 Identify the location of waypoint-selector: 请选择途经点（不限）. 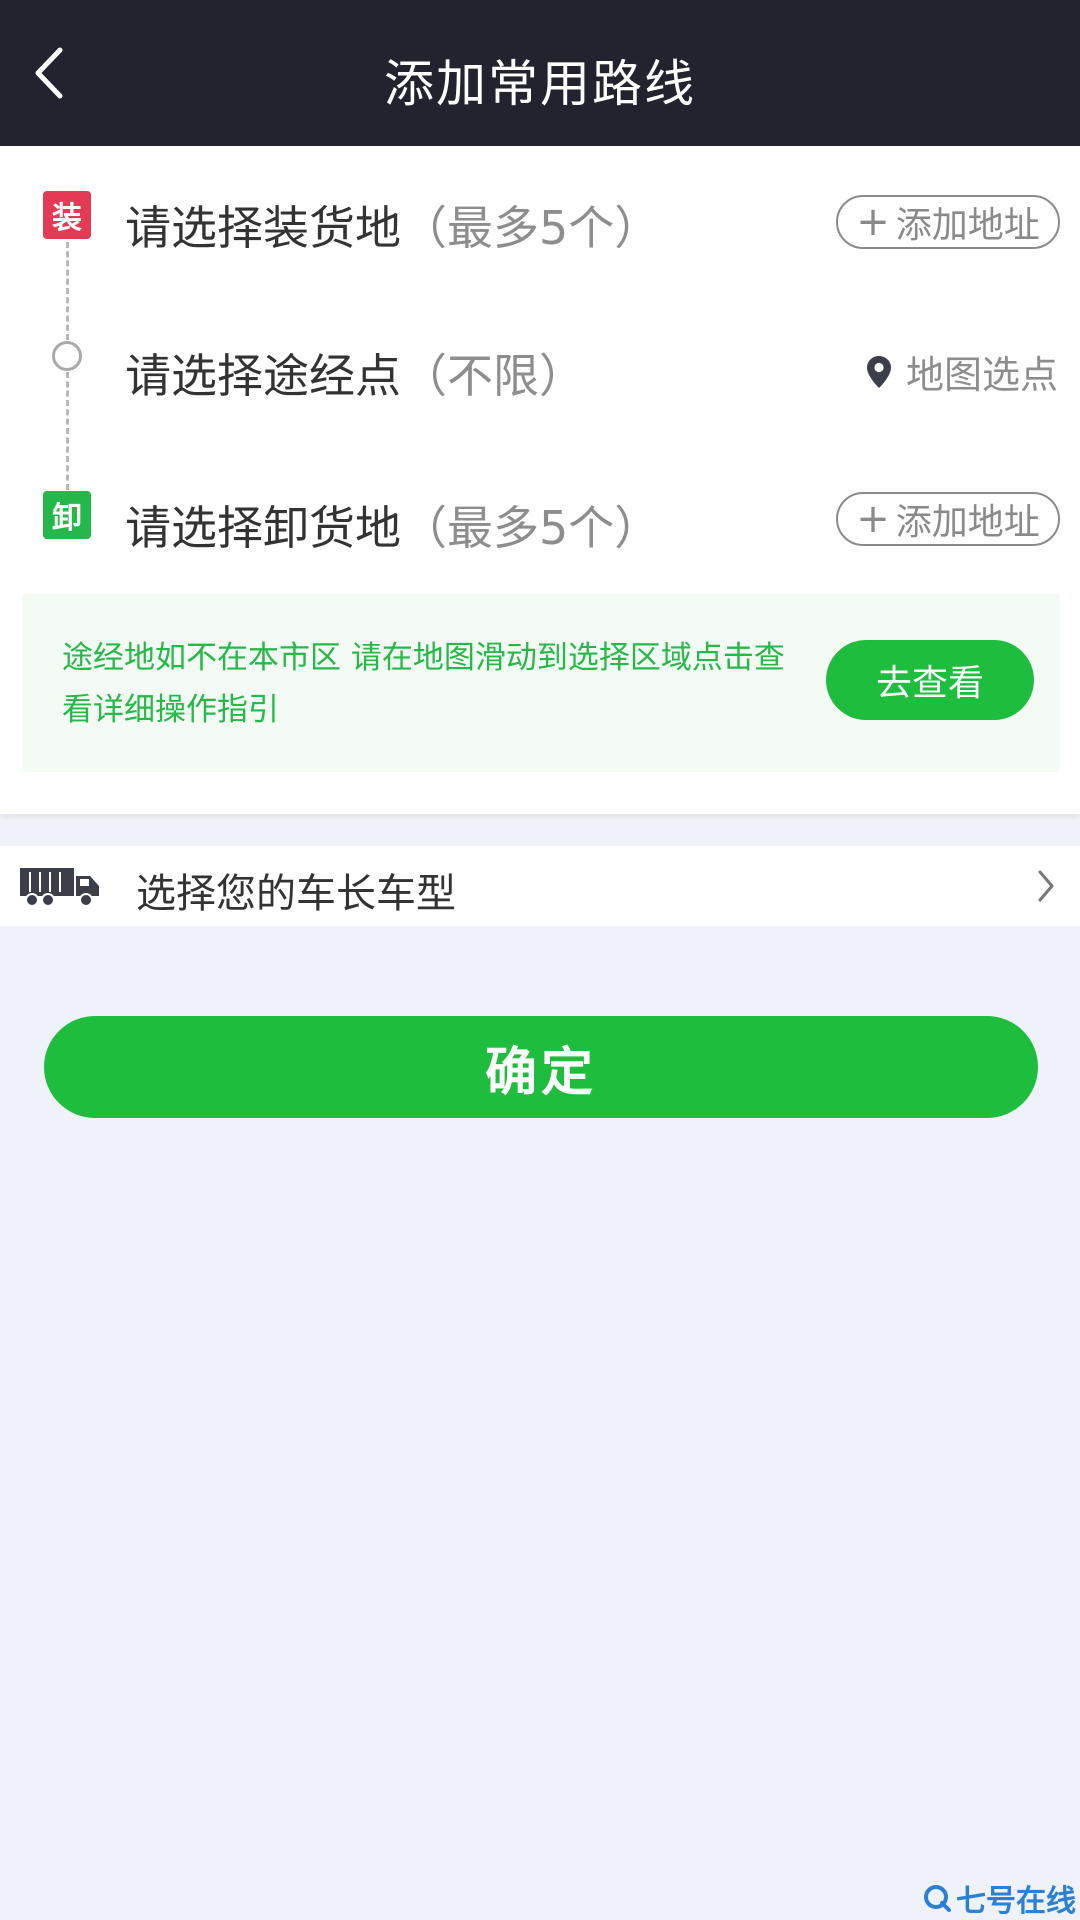
(355, 373).